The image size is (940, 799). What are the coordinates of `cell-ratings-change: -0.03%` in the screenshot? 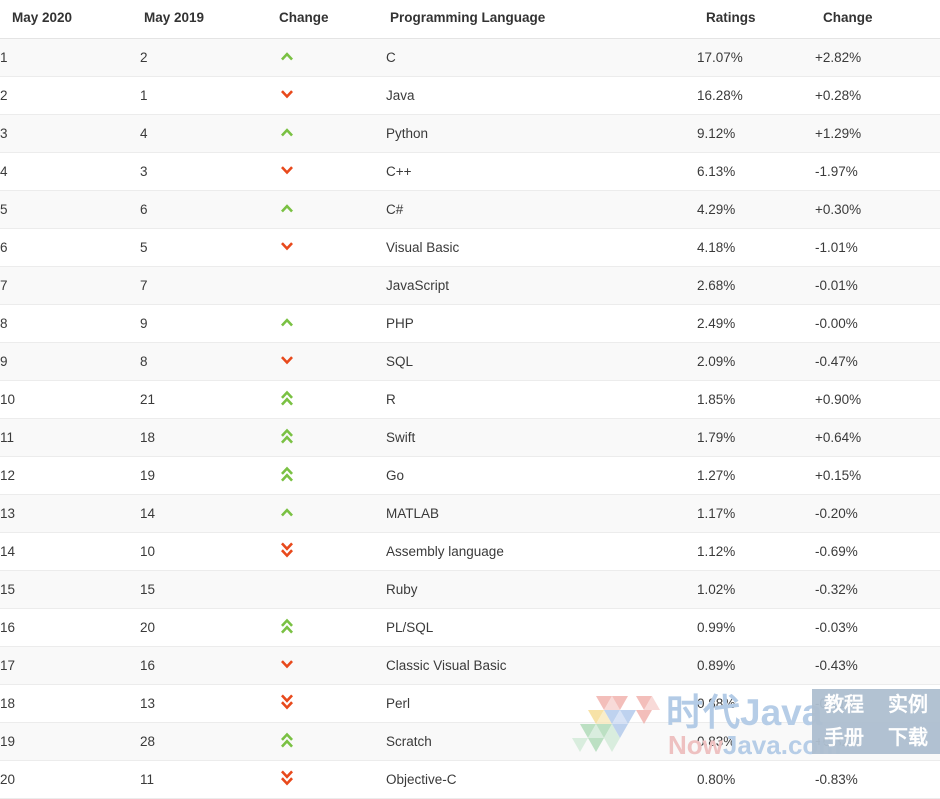 It's located at (877, 627).